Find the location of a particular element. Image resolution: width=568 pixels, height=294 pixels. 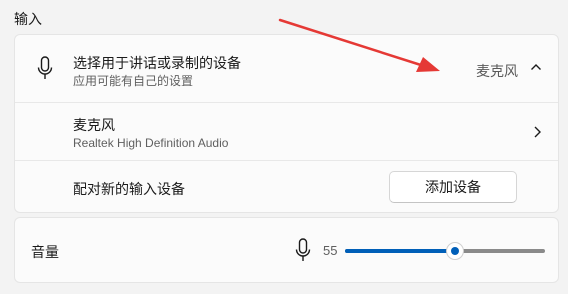

volume-slider-fill is located at coordinates (400, 251).